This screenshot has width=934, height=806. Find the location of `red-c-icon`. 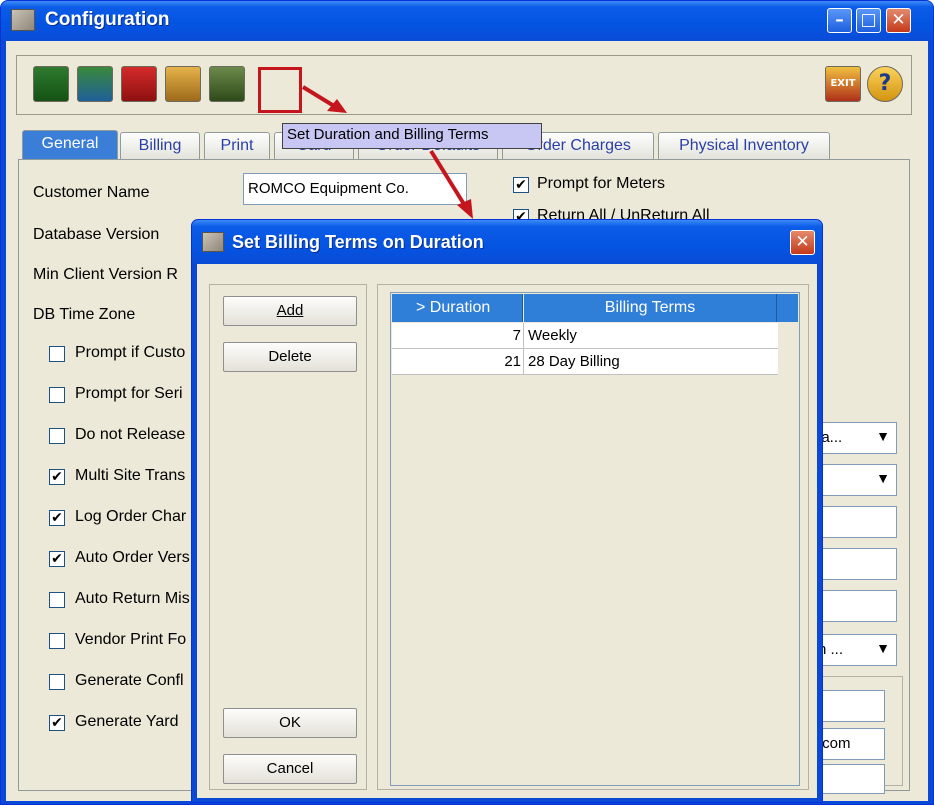

red-c-icon is located at coordinates (139, 84).